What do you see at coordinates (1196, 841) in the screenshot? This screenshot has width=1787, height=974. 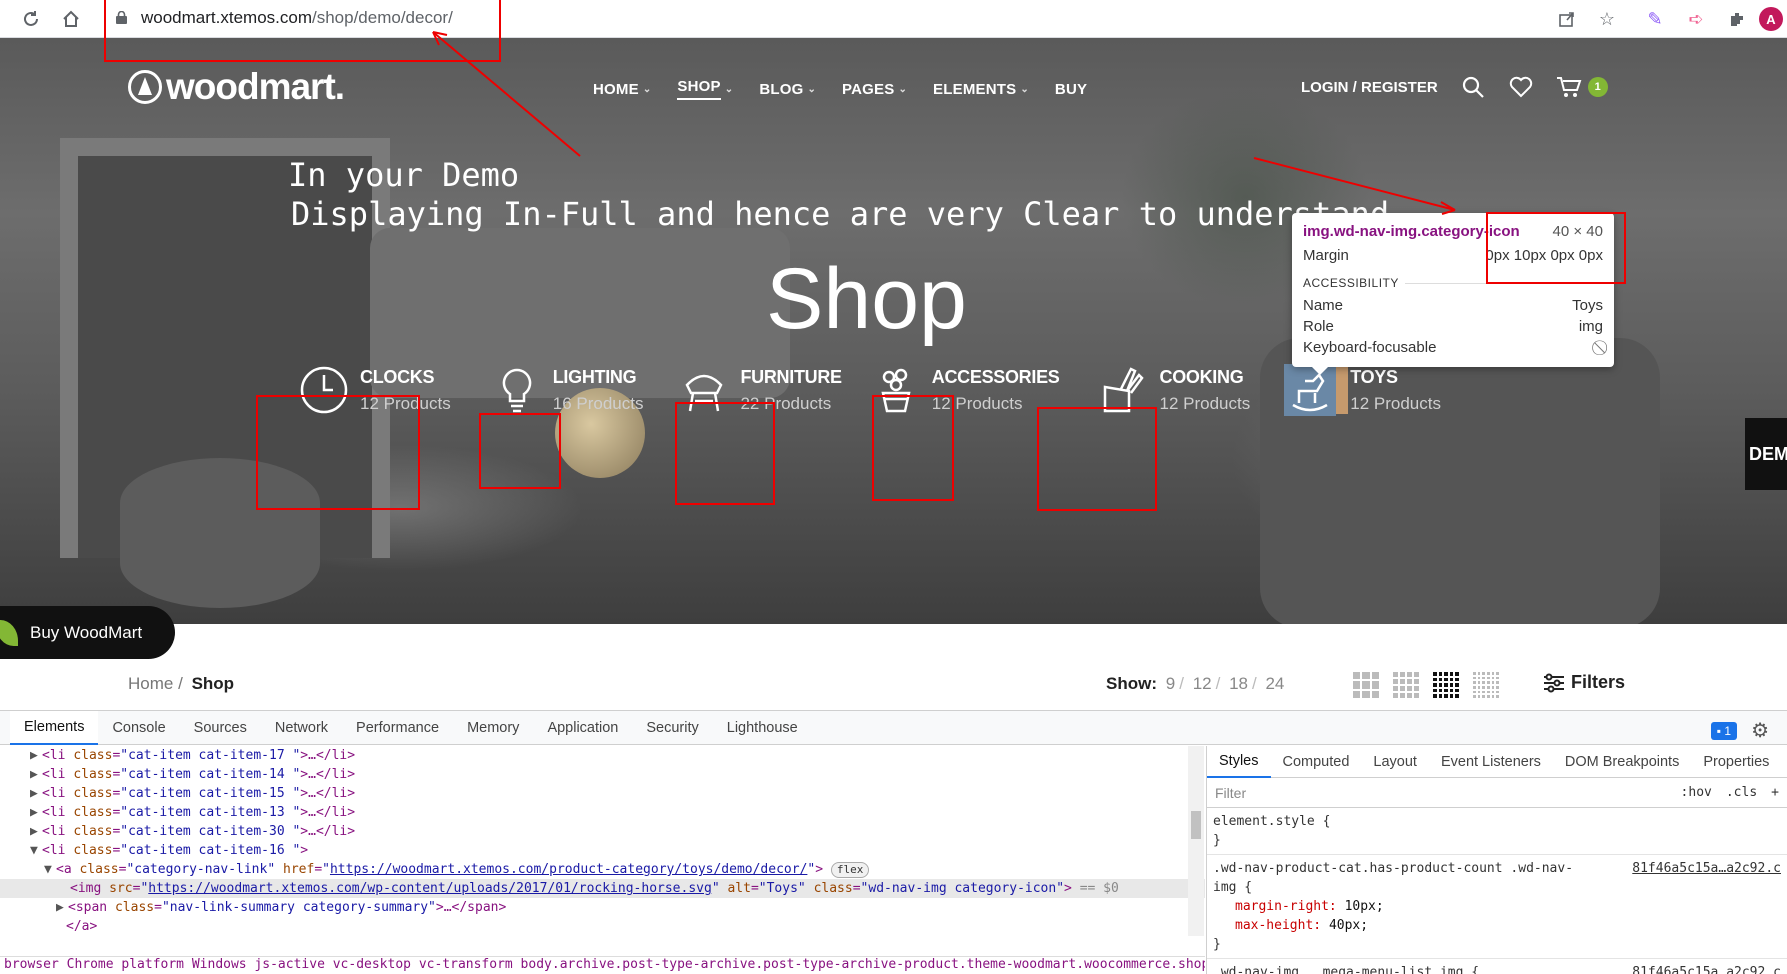 I see `dom-scrollbar` at bounding box center [1196, 841].